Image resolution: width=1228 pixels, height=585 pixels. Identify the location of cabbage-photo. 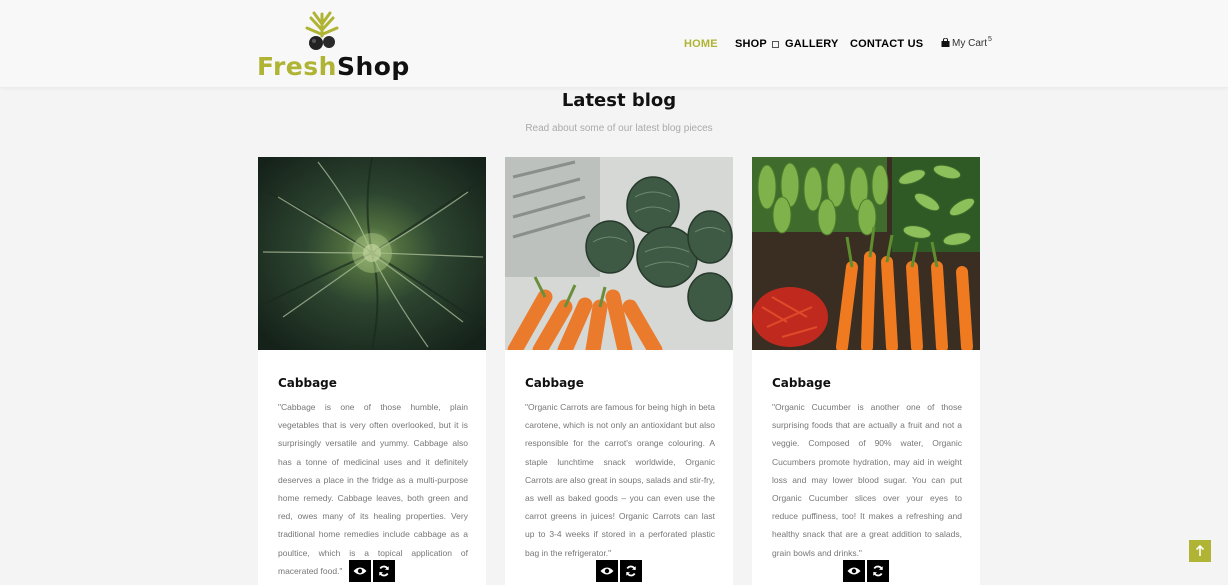
(372, 253).